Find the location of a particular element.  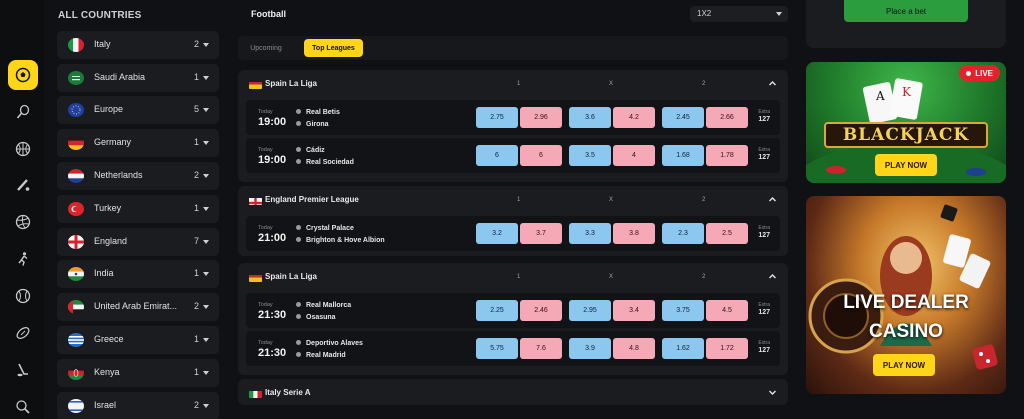

league-header: England Premier League 1 X 2 is located at coordinates (513, 200).